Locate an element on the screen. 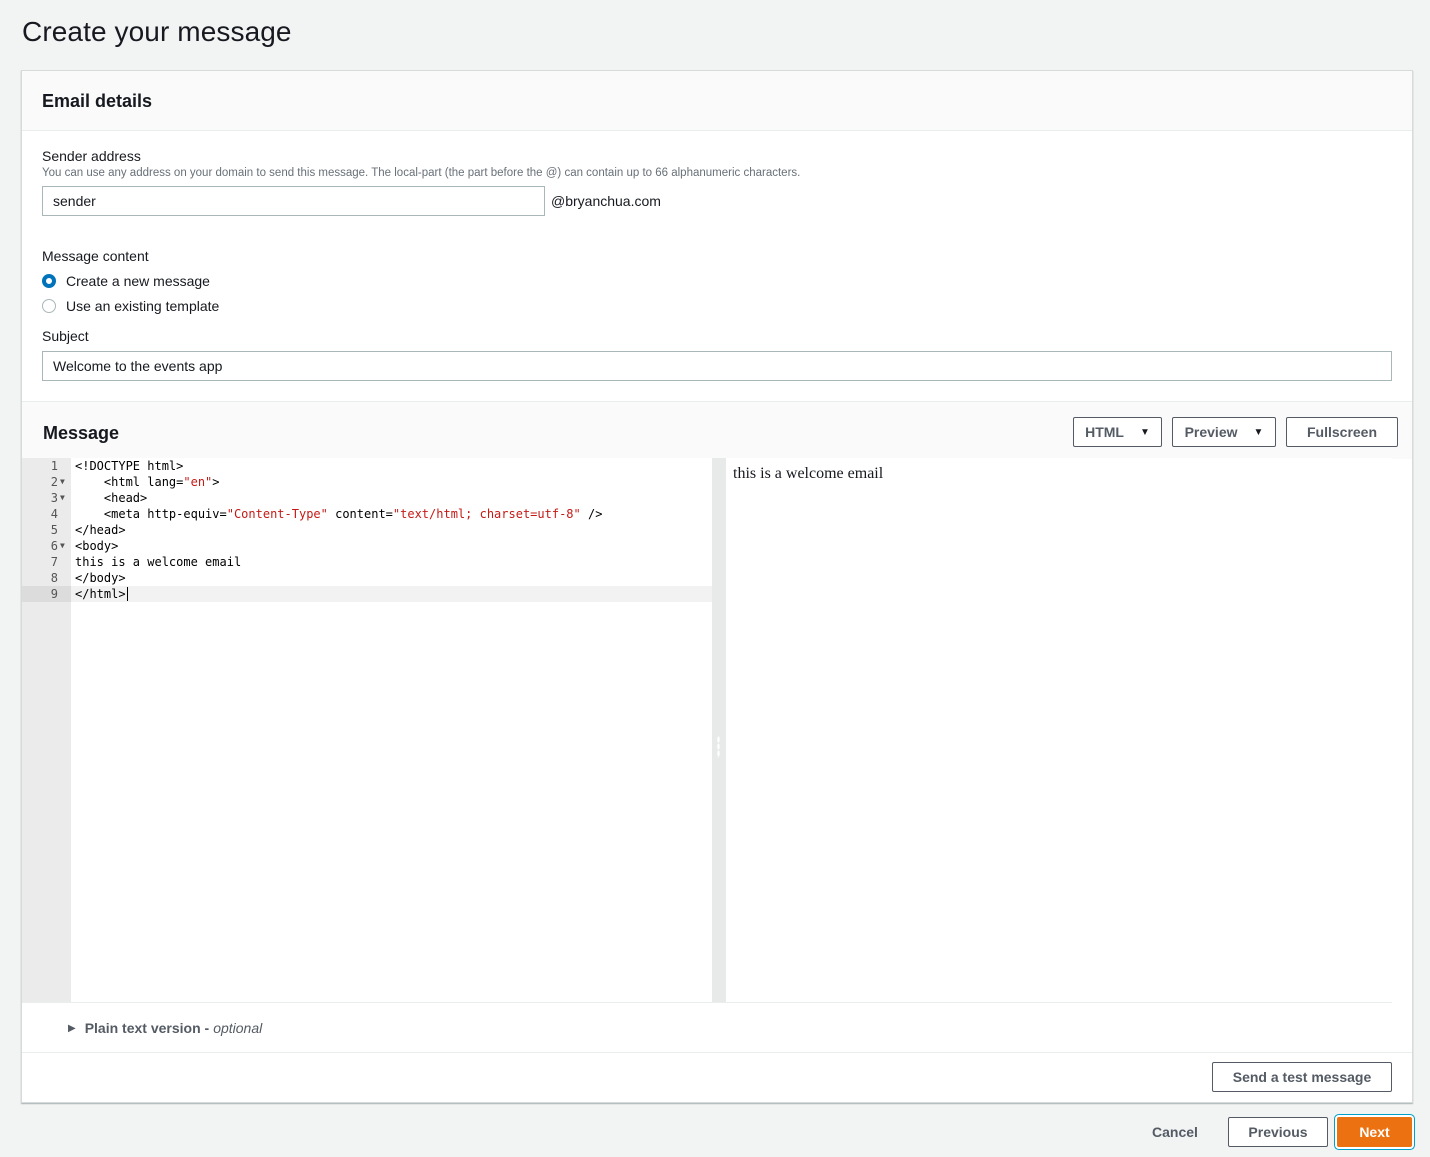 The height and width of the screenshot is (1157, 1430). domain-suffix: @bryanchua.com is located at coordinates (606, 201).